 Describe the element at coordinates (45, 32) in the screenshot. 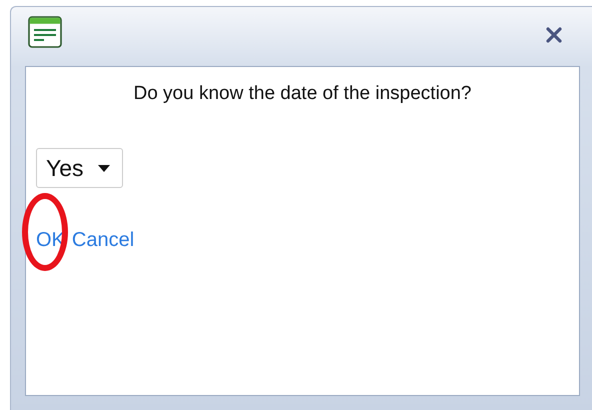

I see `form-window-icon` at that location.